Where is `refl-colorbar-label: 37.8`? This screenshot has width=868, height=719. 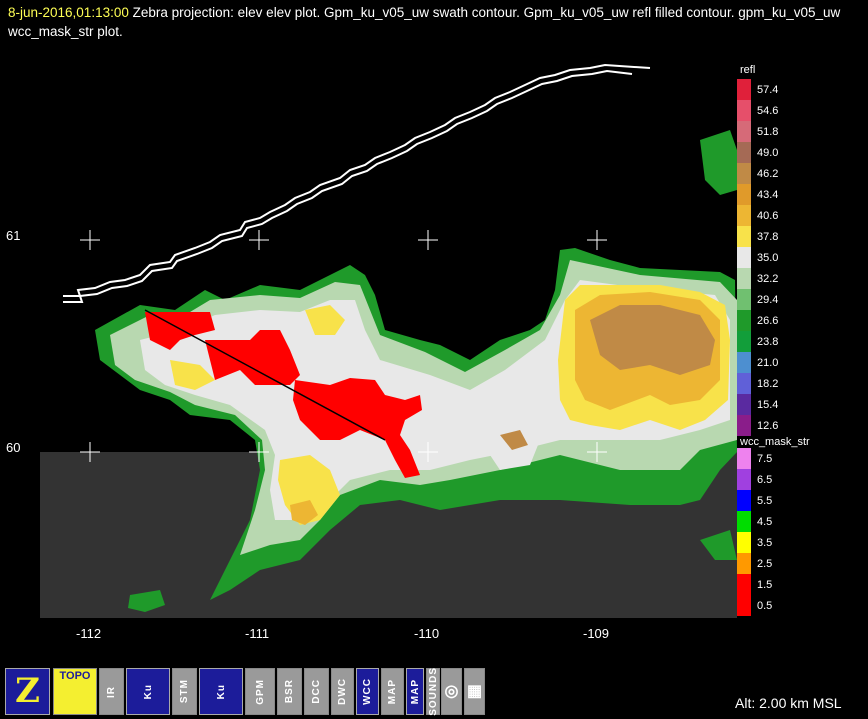
refl-colorbar-label: 37.8 is located at coordinates (768, 236).